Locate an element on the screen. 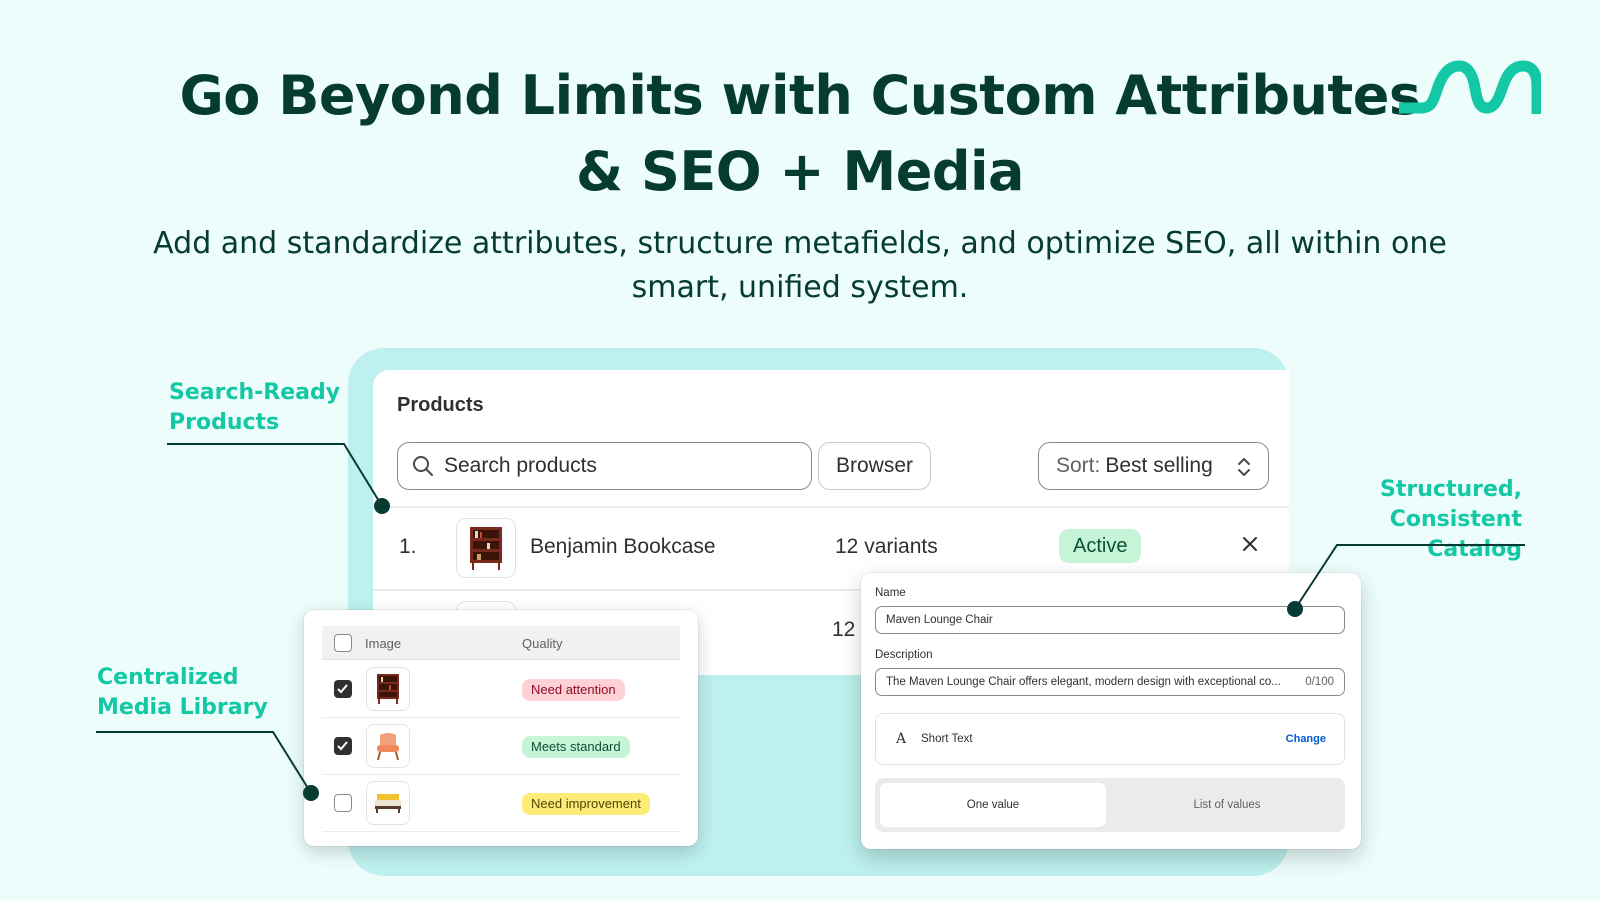 This screenshot has height=900, width=1600. callout-line: Structured, is located at coordinates (1451, 489).